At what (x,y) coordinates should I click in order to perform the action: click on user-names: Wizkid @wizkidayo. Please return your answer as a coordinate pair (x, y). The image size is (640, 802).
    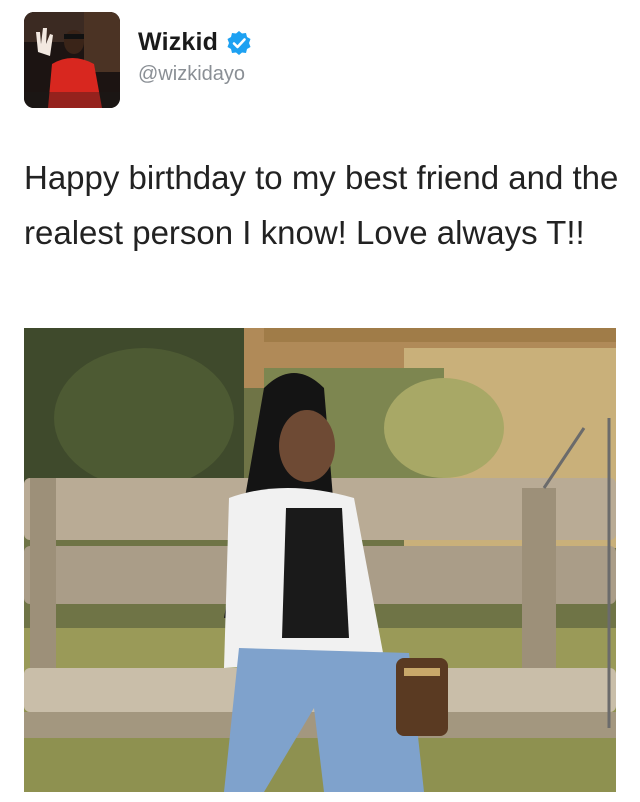
    Looking at the image, I should click on (195, 57).